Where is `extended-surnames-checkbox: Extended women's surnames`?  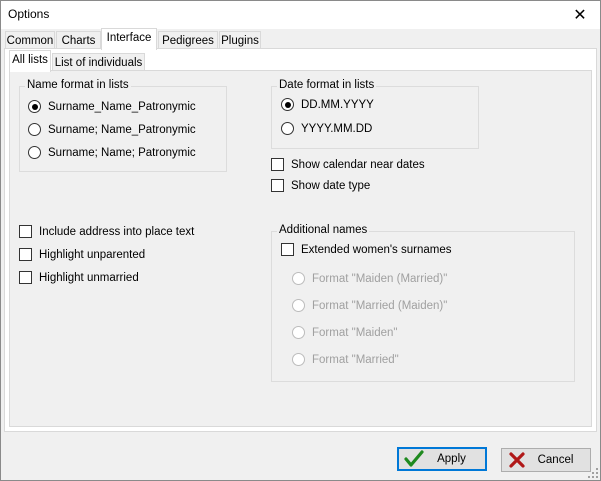
extended-surnames-checkbox: Extended women's surnames is located at coordinates (366, 249).